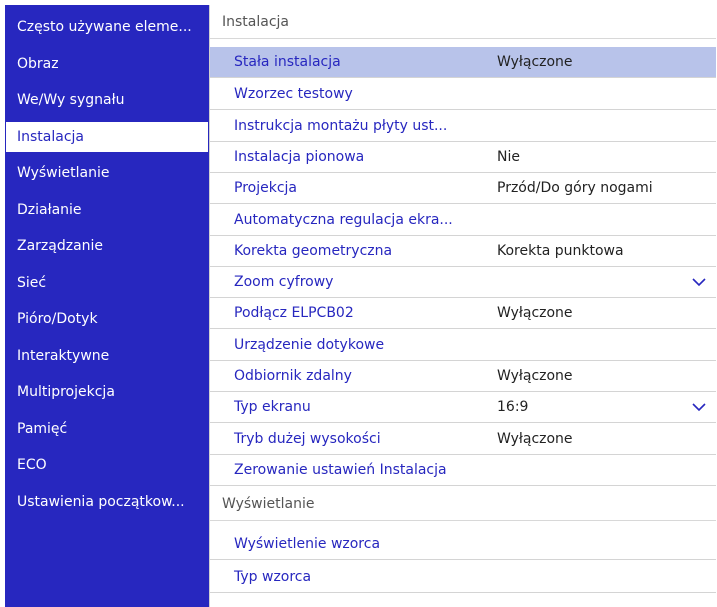 The width and height of the screenshot is (717, 607). What do you see at coordinates (287, 62) in the screenshot?
I see `menu-row-label: Stała instalacja` at bounding box center [287, 62].